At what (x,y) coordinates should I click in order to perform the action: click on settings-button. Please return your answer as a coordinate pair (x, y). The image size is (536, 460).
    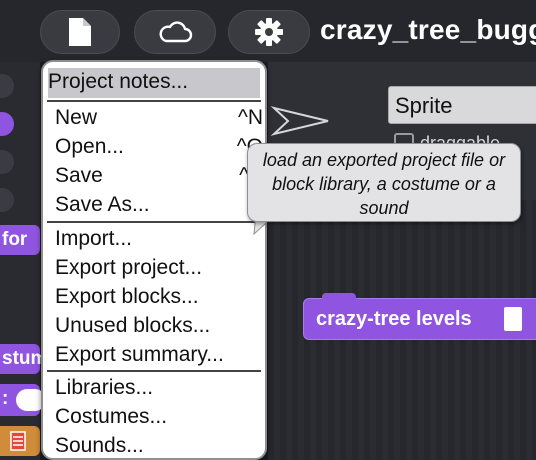
    Looking at the image, I should click on (269, 32).